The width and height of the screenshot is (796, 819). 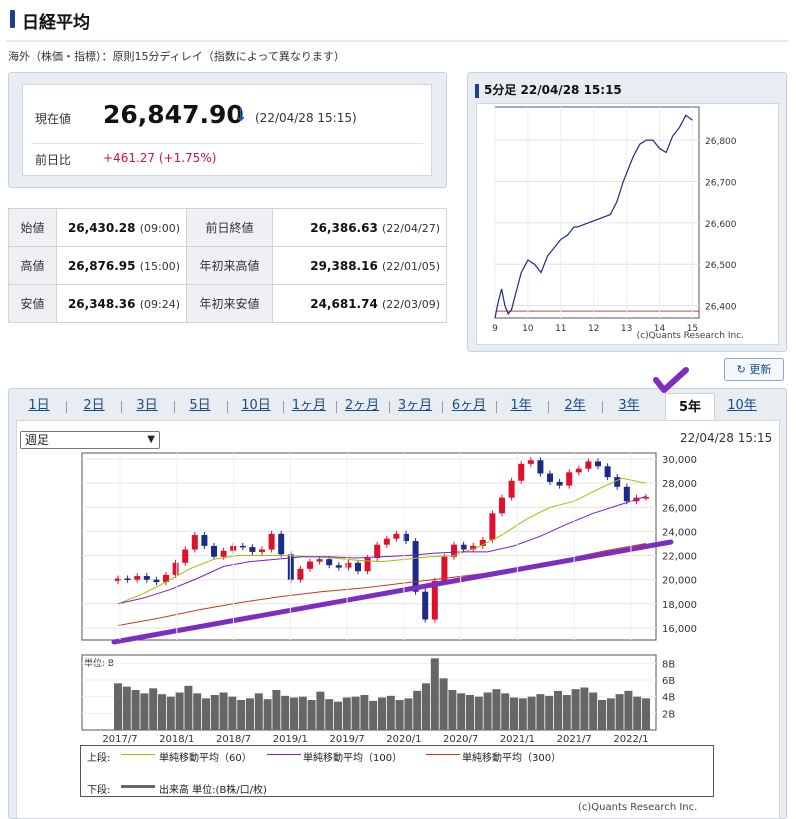 What do you see at coordinates (362, 406) in the screenshot?
I see `tab-6: 2ヶ月` at bounding box center [362, 406].